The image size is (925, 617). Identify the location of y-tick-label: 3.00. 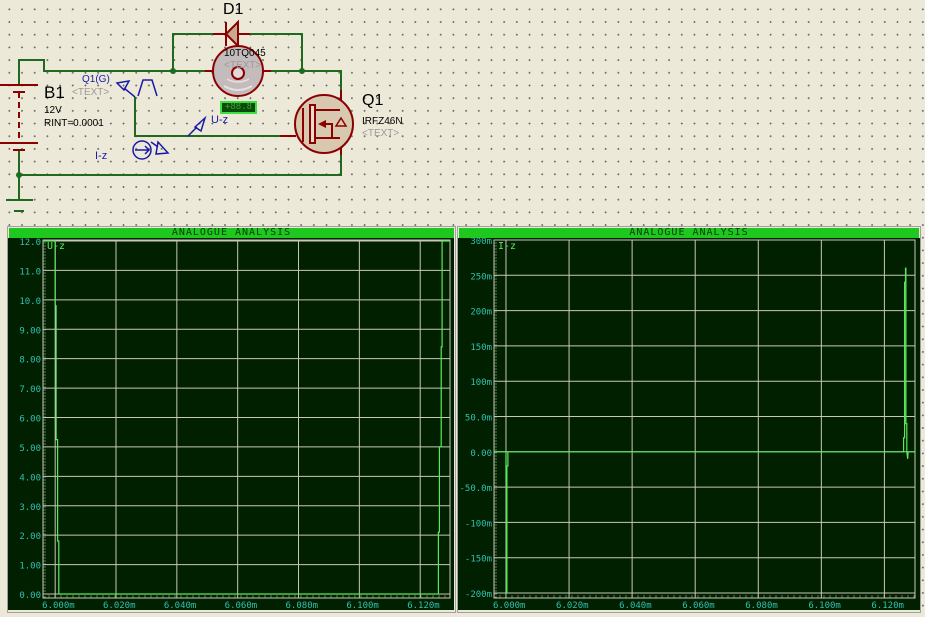
(30, 508).